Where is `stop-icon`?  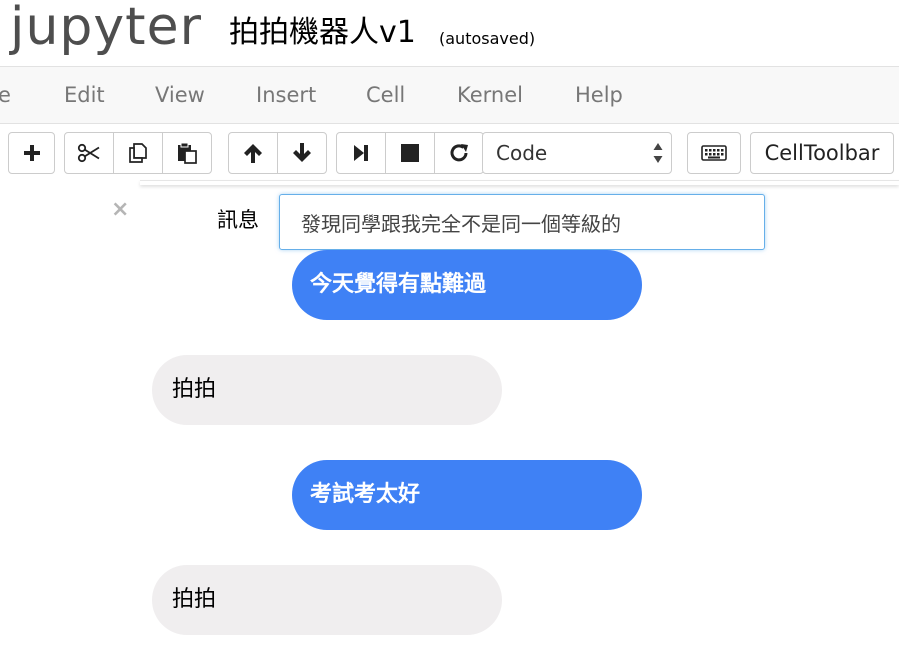 stop-icon is located at coordinates (410, 153).